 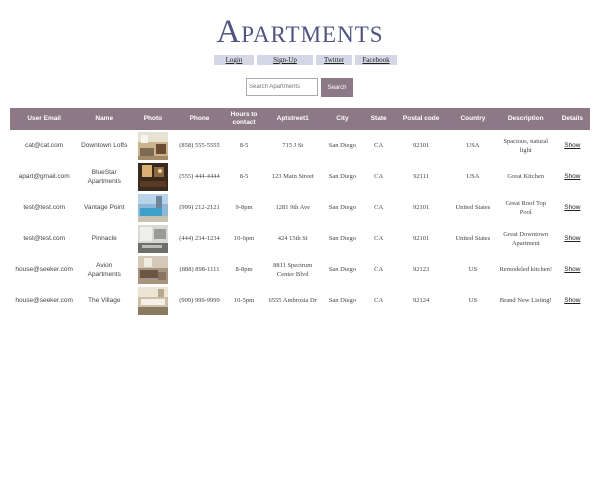 I want to click on cell-email: apart@gmail.com, so click(x=44, y=176).